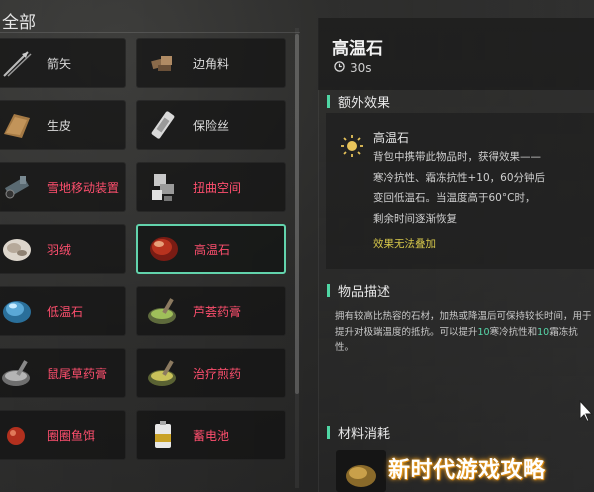  I want to click on item-detail-name: 高温石, so click(357, 49).